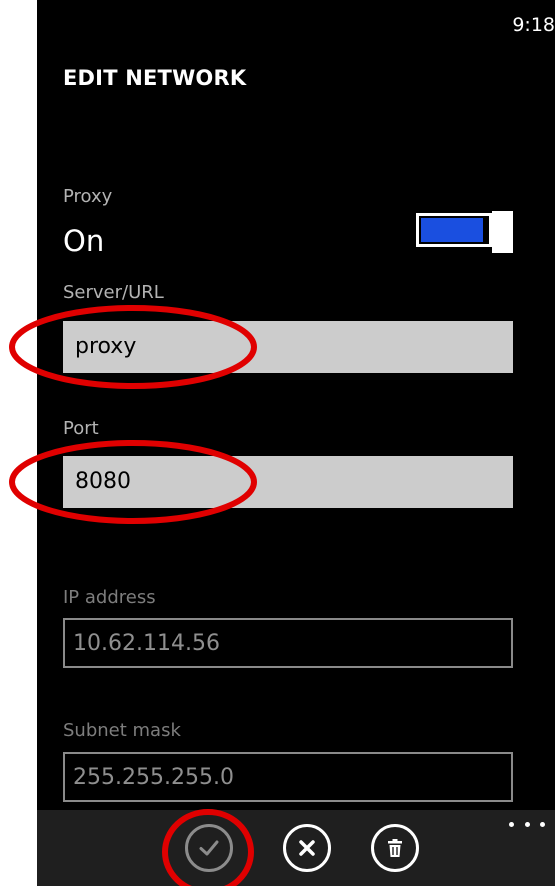 This screenshot has height=886, width=555. I want to click on page-title: EDIT NETWORK, so click(155, 78).